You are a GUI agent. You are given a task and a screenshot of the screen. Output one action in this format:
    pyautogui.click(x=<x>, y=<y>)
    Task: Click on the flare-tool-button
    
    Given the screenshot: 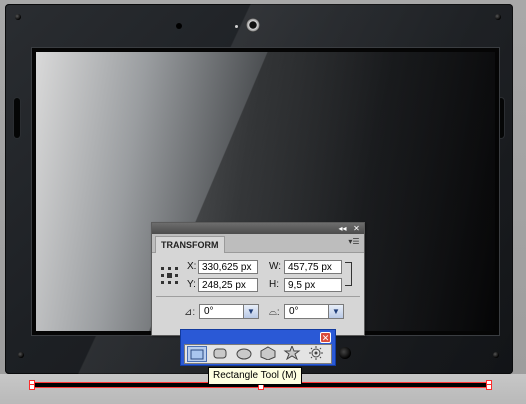 What is the action you would take?
    pyautogui.click(x=317, y=354)
    